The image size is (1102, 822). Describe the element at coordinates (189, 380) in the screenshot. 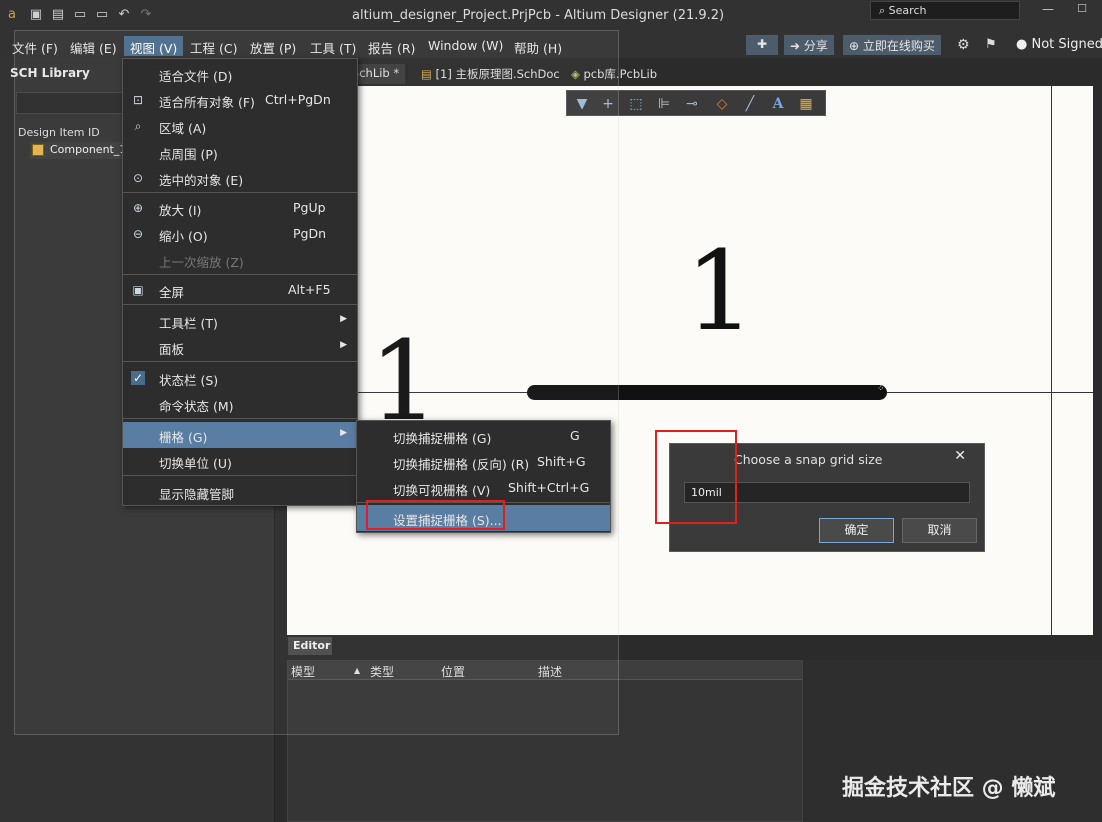

I see `menu-item-label: 状态栏 (S)` at that location.